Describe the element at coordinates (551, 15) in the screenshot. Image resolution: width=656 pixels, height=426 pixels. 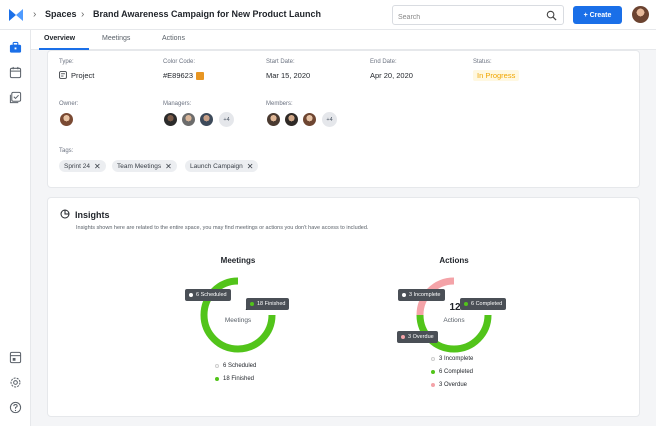
I see `search-icon` at that location.